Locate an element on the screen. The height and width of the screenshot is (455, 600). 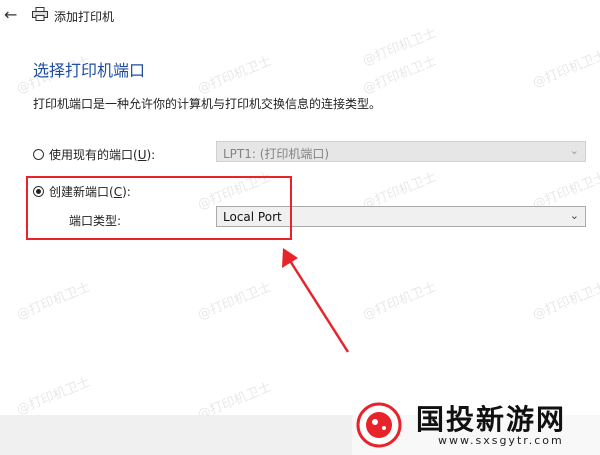
logo-url: www.sxsgytr.com is located at coordinates (501, 440).